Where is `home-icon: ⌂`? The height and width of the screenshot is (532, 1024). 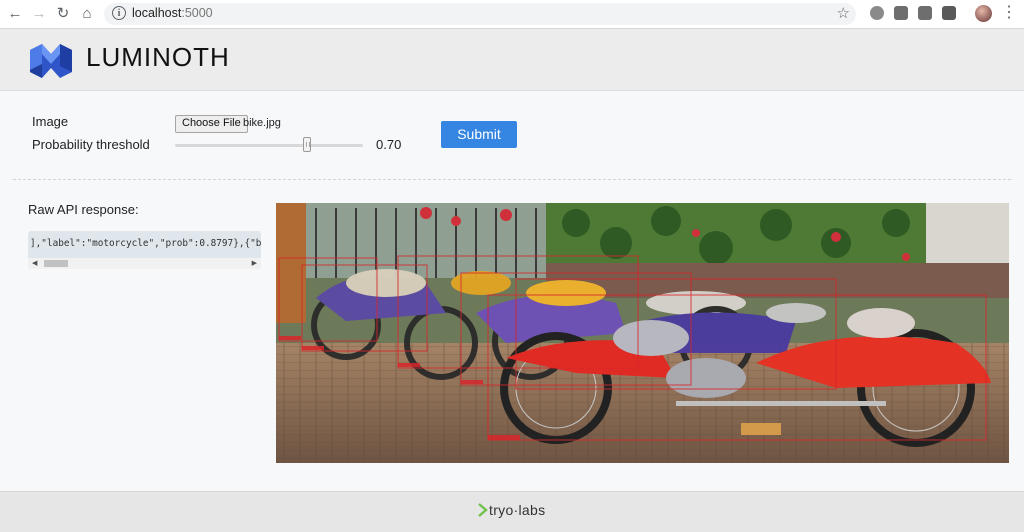
home-icon: ⌂ is located at coordinates (87, 14).